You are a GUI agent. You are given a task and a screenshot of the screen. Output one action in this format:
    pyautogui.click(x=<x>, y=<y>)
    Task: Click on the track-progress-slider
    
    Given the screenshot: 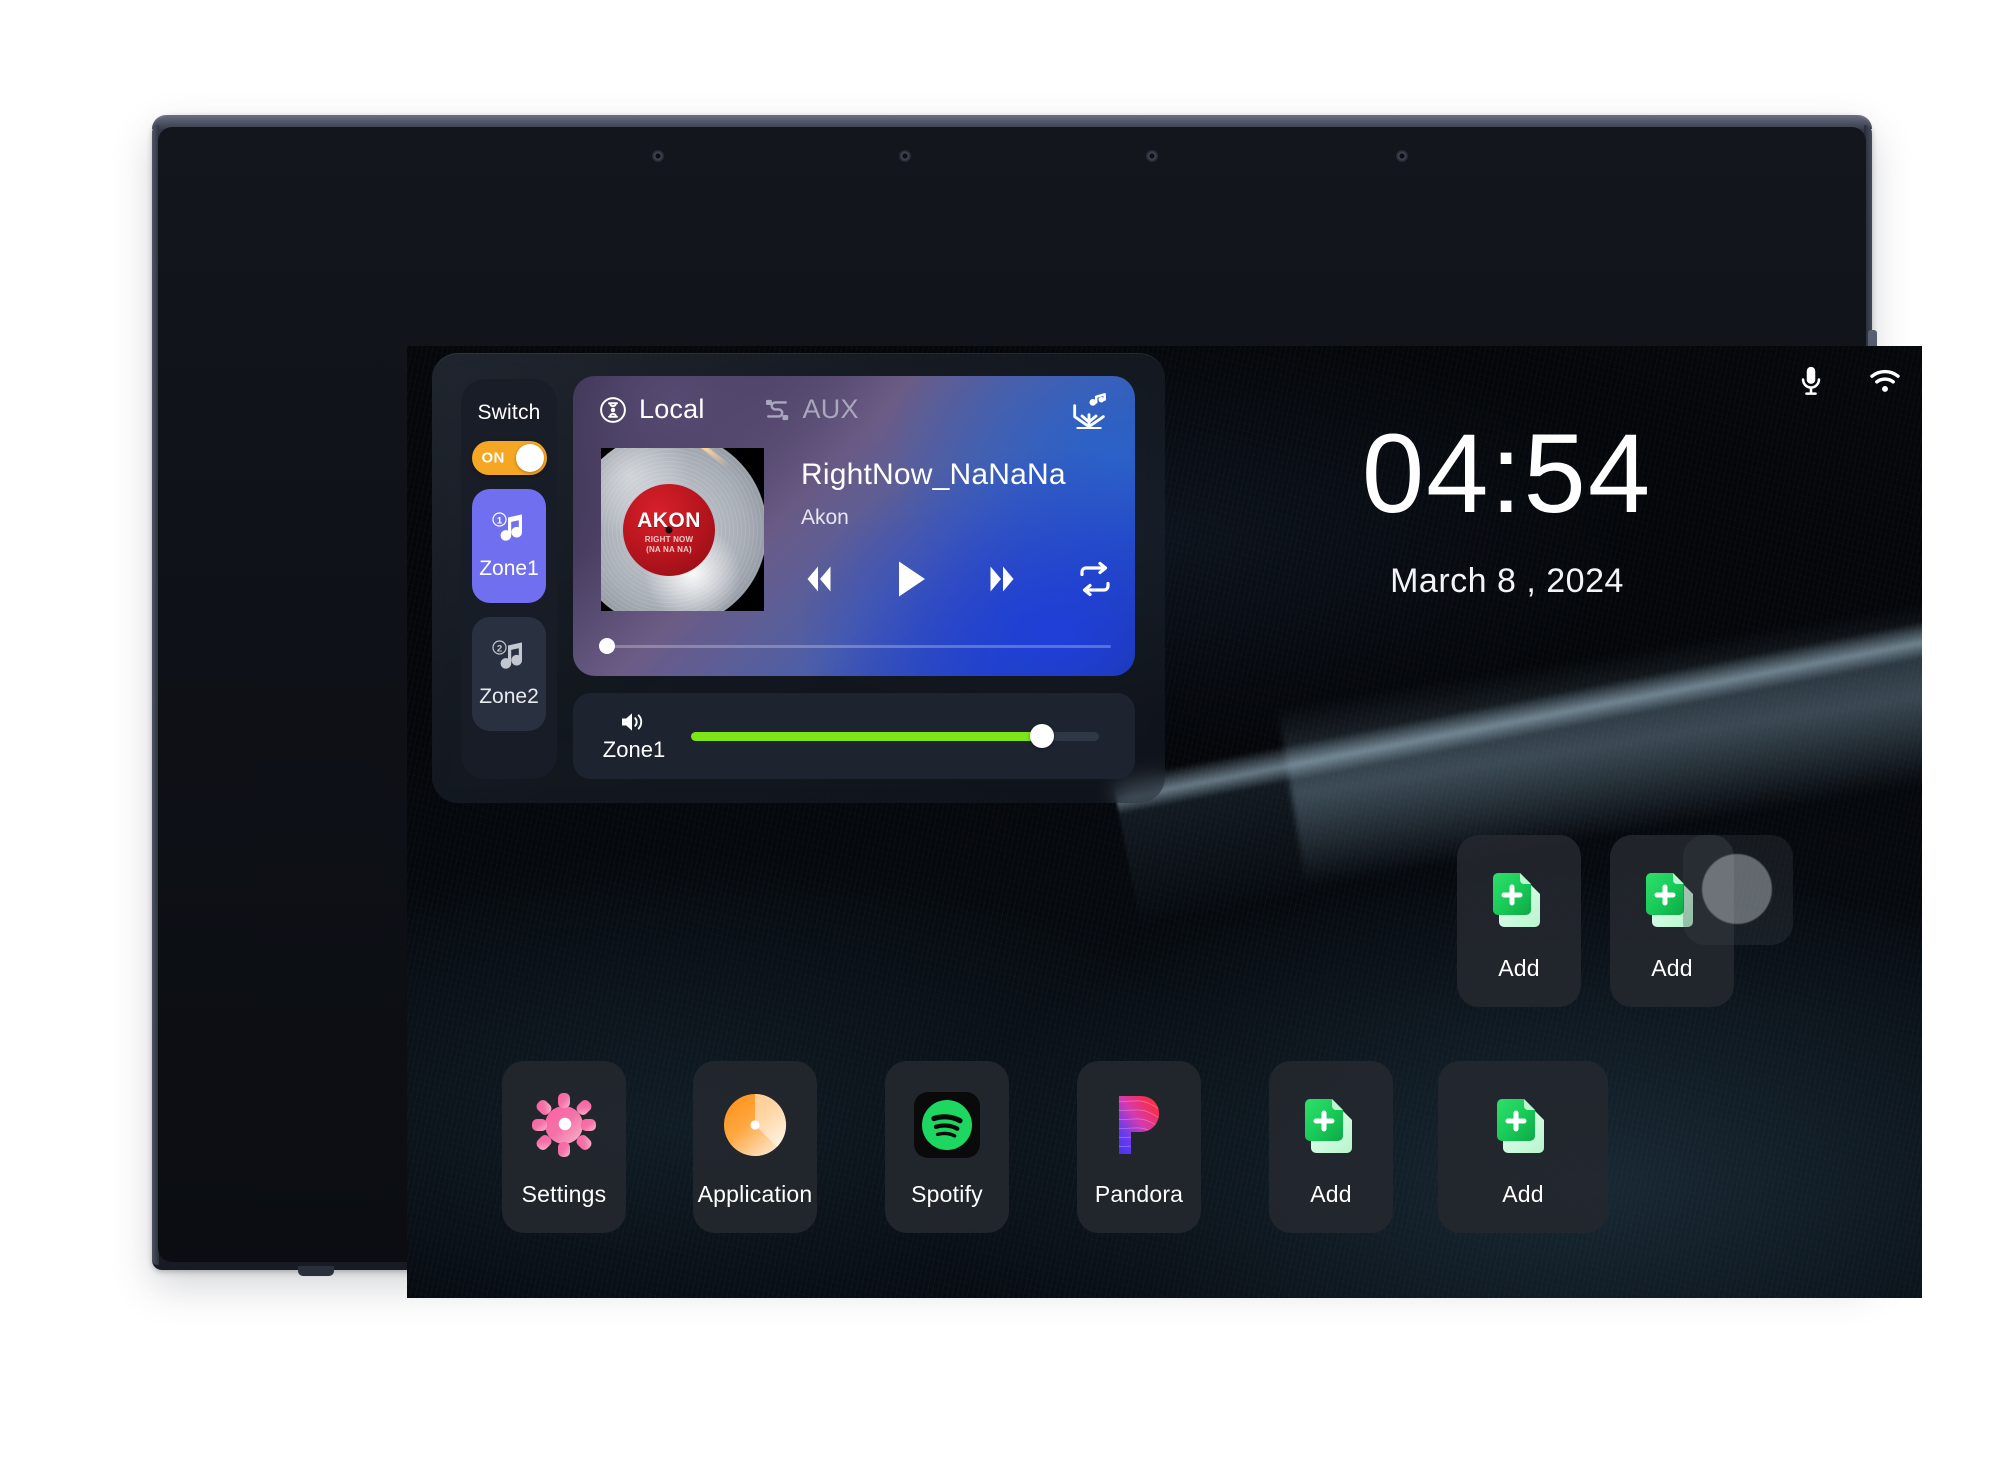 What is the action you would take?
    pyautogui.click(x=855, y=646)
    